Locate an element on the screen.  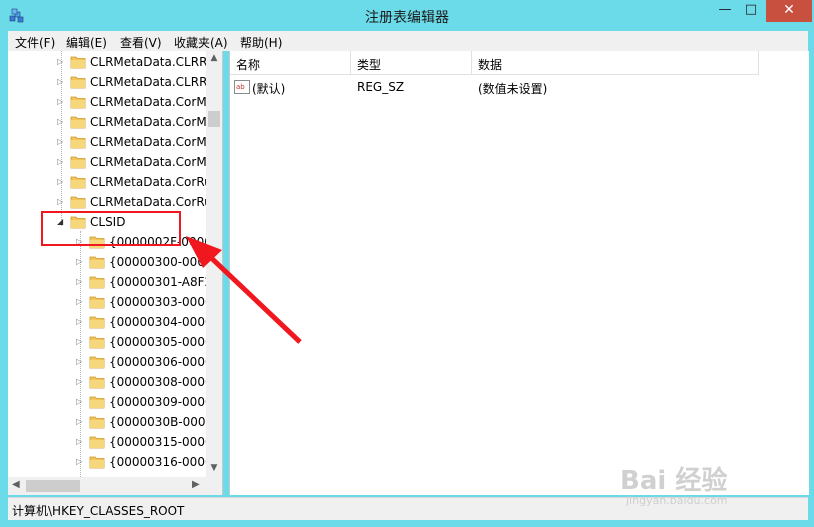
tree-node: ▷ CLRMetaData.CorRuntimeHost is located at coordinates (107, 182).